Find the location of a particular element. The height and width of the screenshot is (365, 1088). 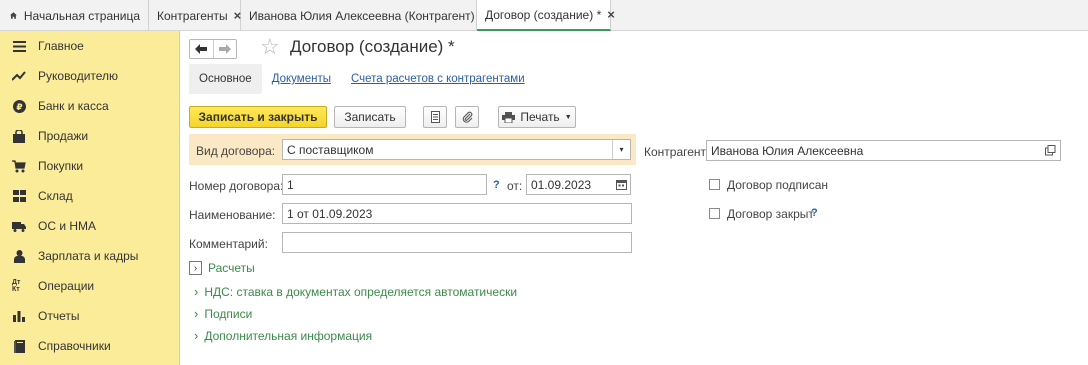

sidebar-item-bank: ₽ Банк и касса is located at coordinates (90, 106).